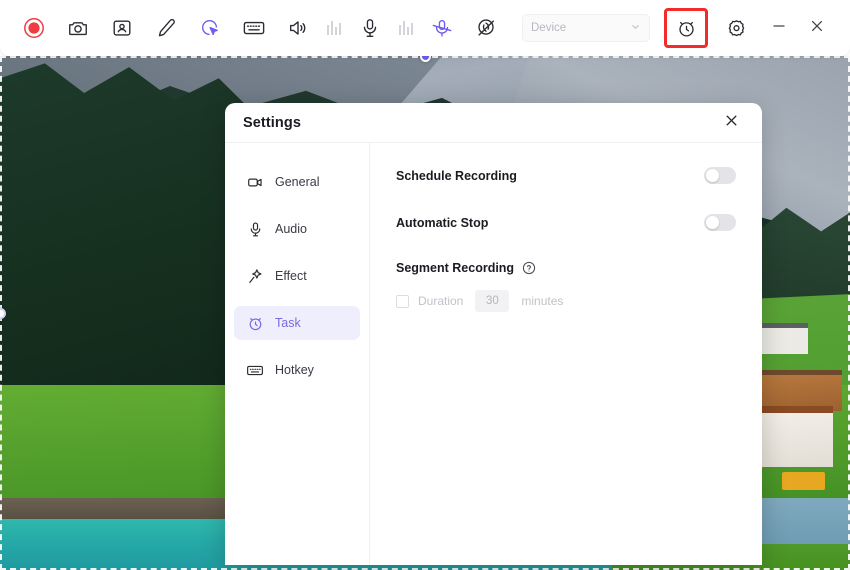 The image size is (850, 570). I want to click on sidebar-item-audio: Audio, so click(297, 229).